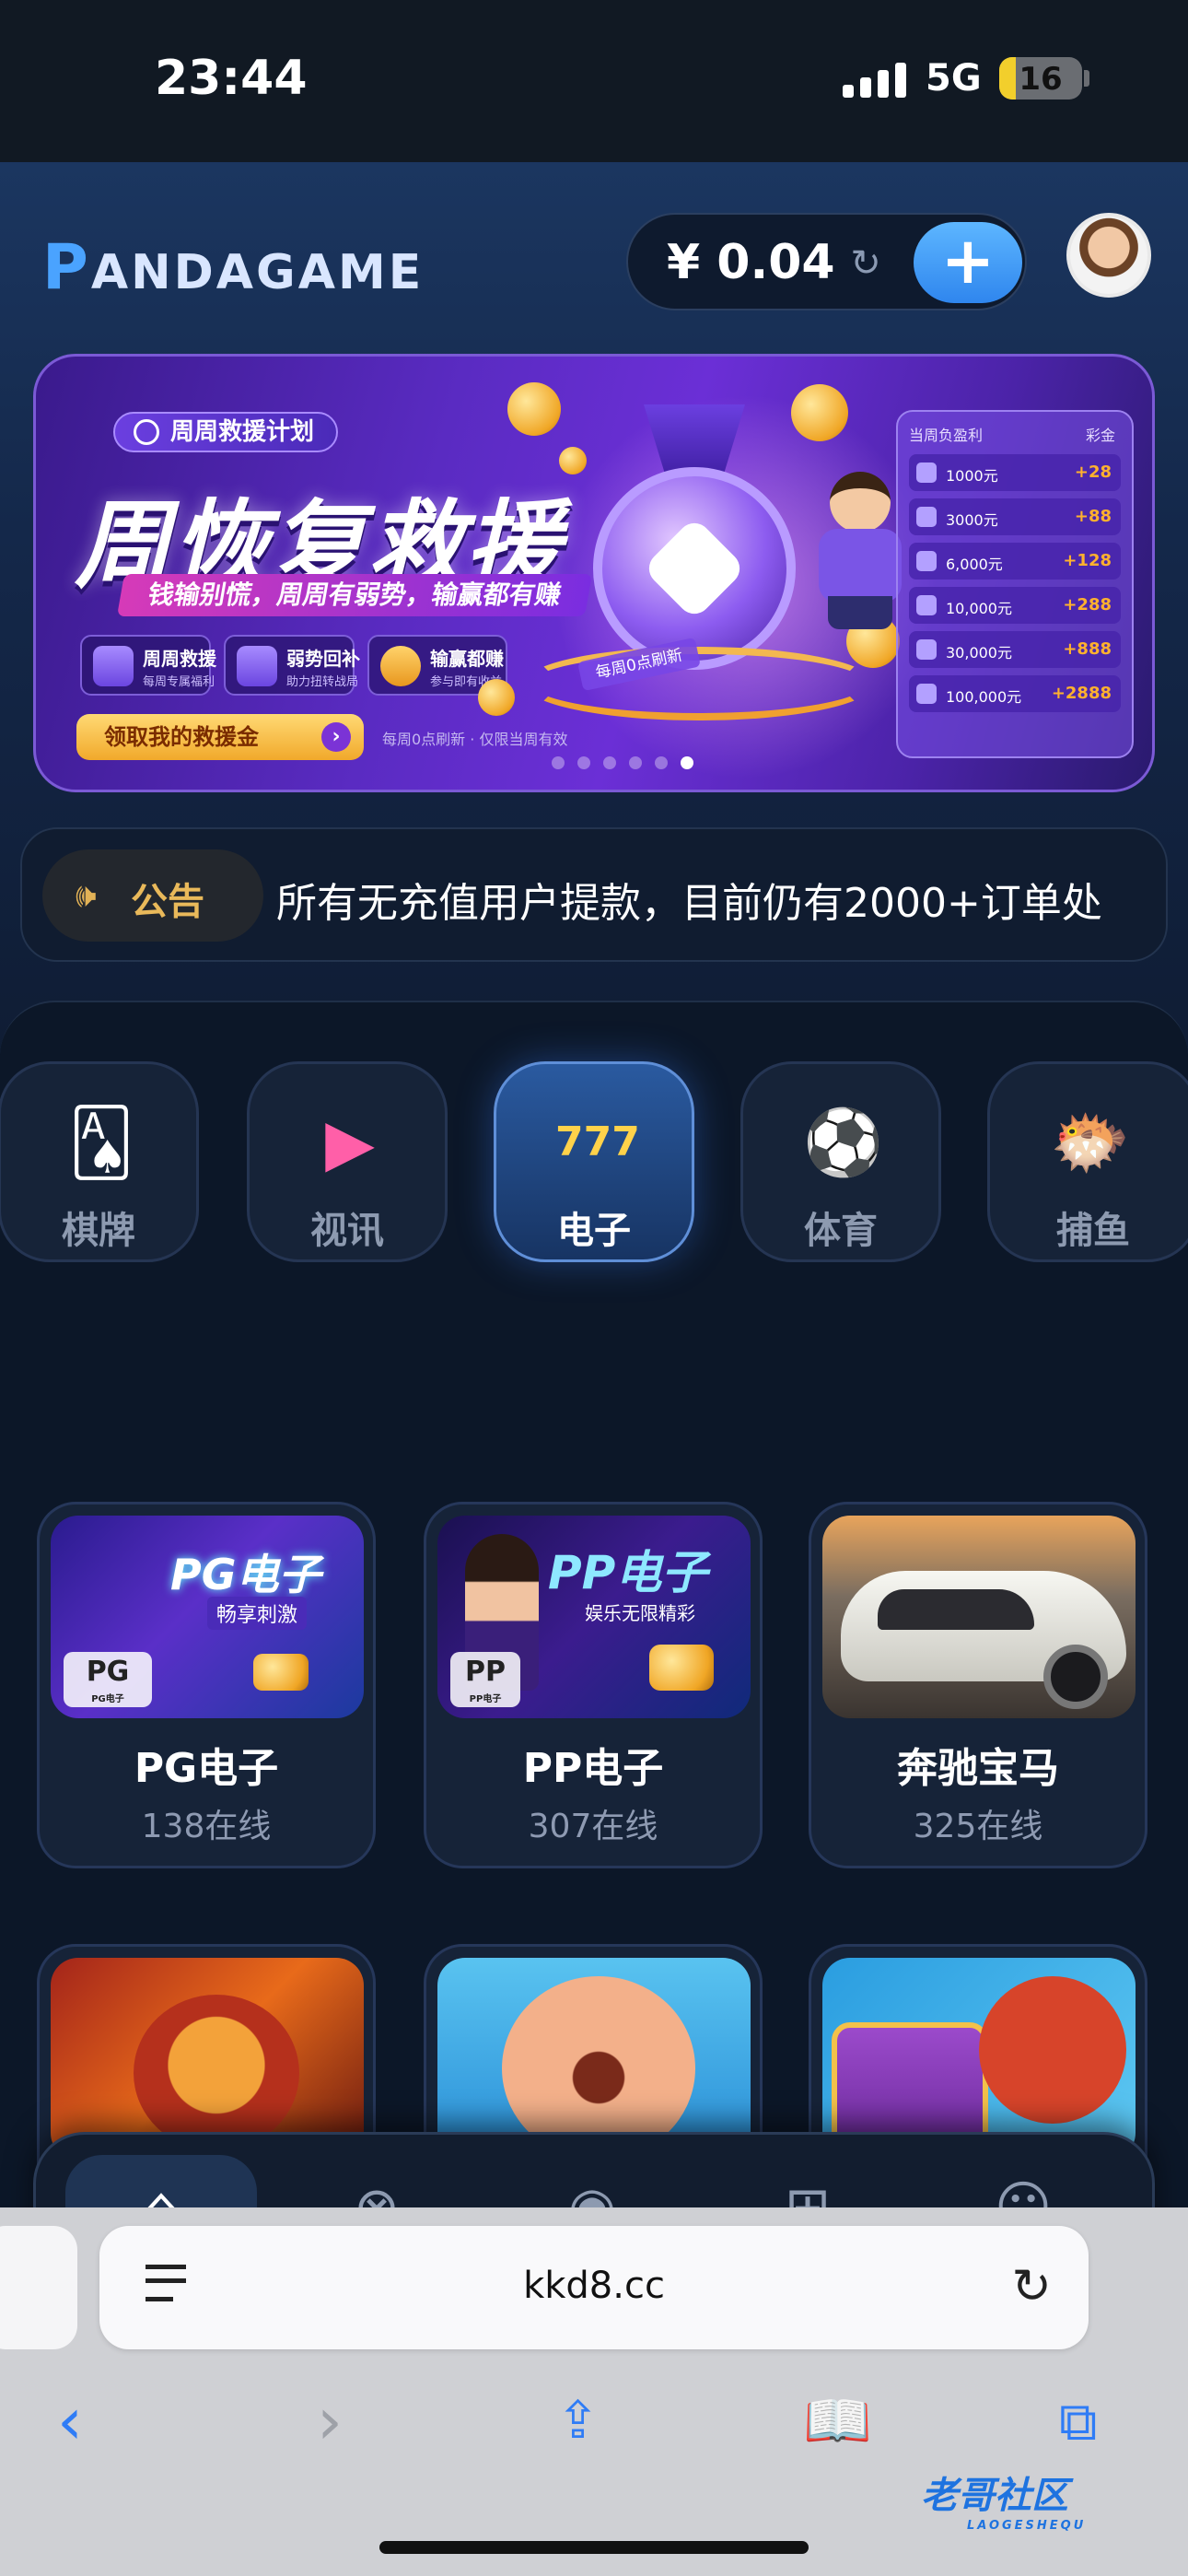 Image resolution: width=1188 pixels, height=2576 pixels. I want to click on feature-title: 输赢都赚, so click(467, 659).